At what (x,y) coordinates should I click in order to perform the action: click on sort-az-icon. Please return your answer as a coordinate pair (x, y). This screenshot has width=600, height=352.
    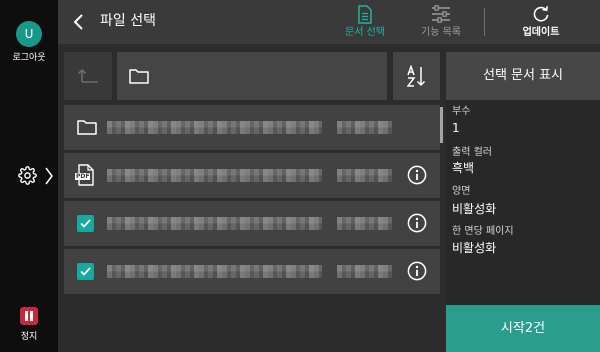
    Looking at the image, I should click on (416, 76).